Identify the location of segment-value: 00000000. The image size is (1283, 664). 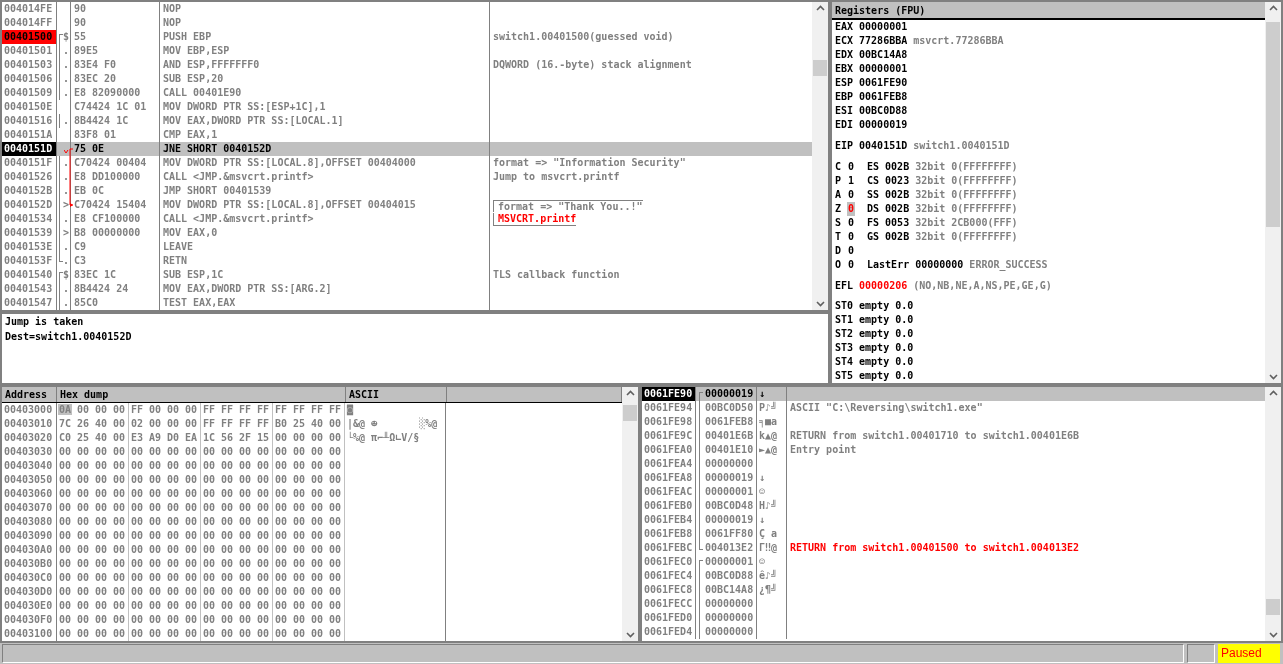
(939, 265).